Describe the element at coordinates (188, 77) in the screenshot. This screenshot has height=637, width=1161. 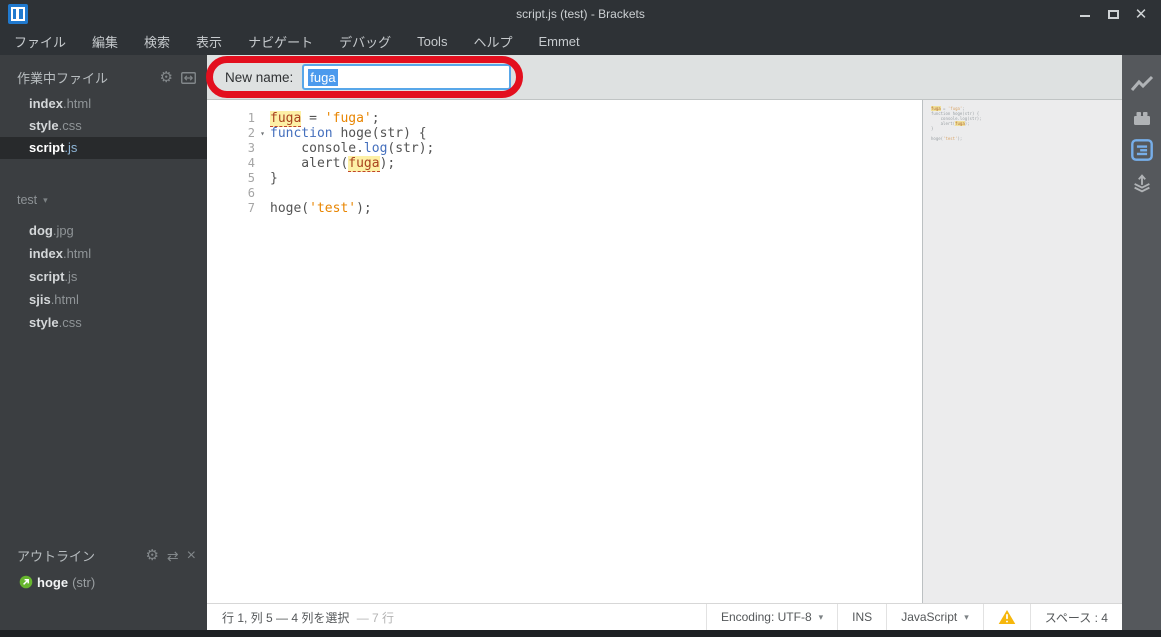
I see `split-view-icon` at that location.